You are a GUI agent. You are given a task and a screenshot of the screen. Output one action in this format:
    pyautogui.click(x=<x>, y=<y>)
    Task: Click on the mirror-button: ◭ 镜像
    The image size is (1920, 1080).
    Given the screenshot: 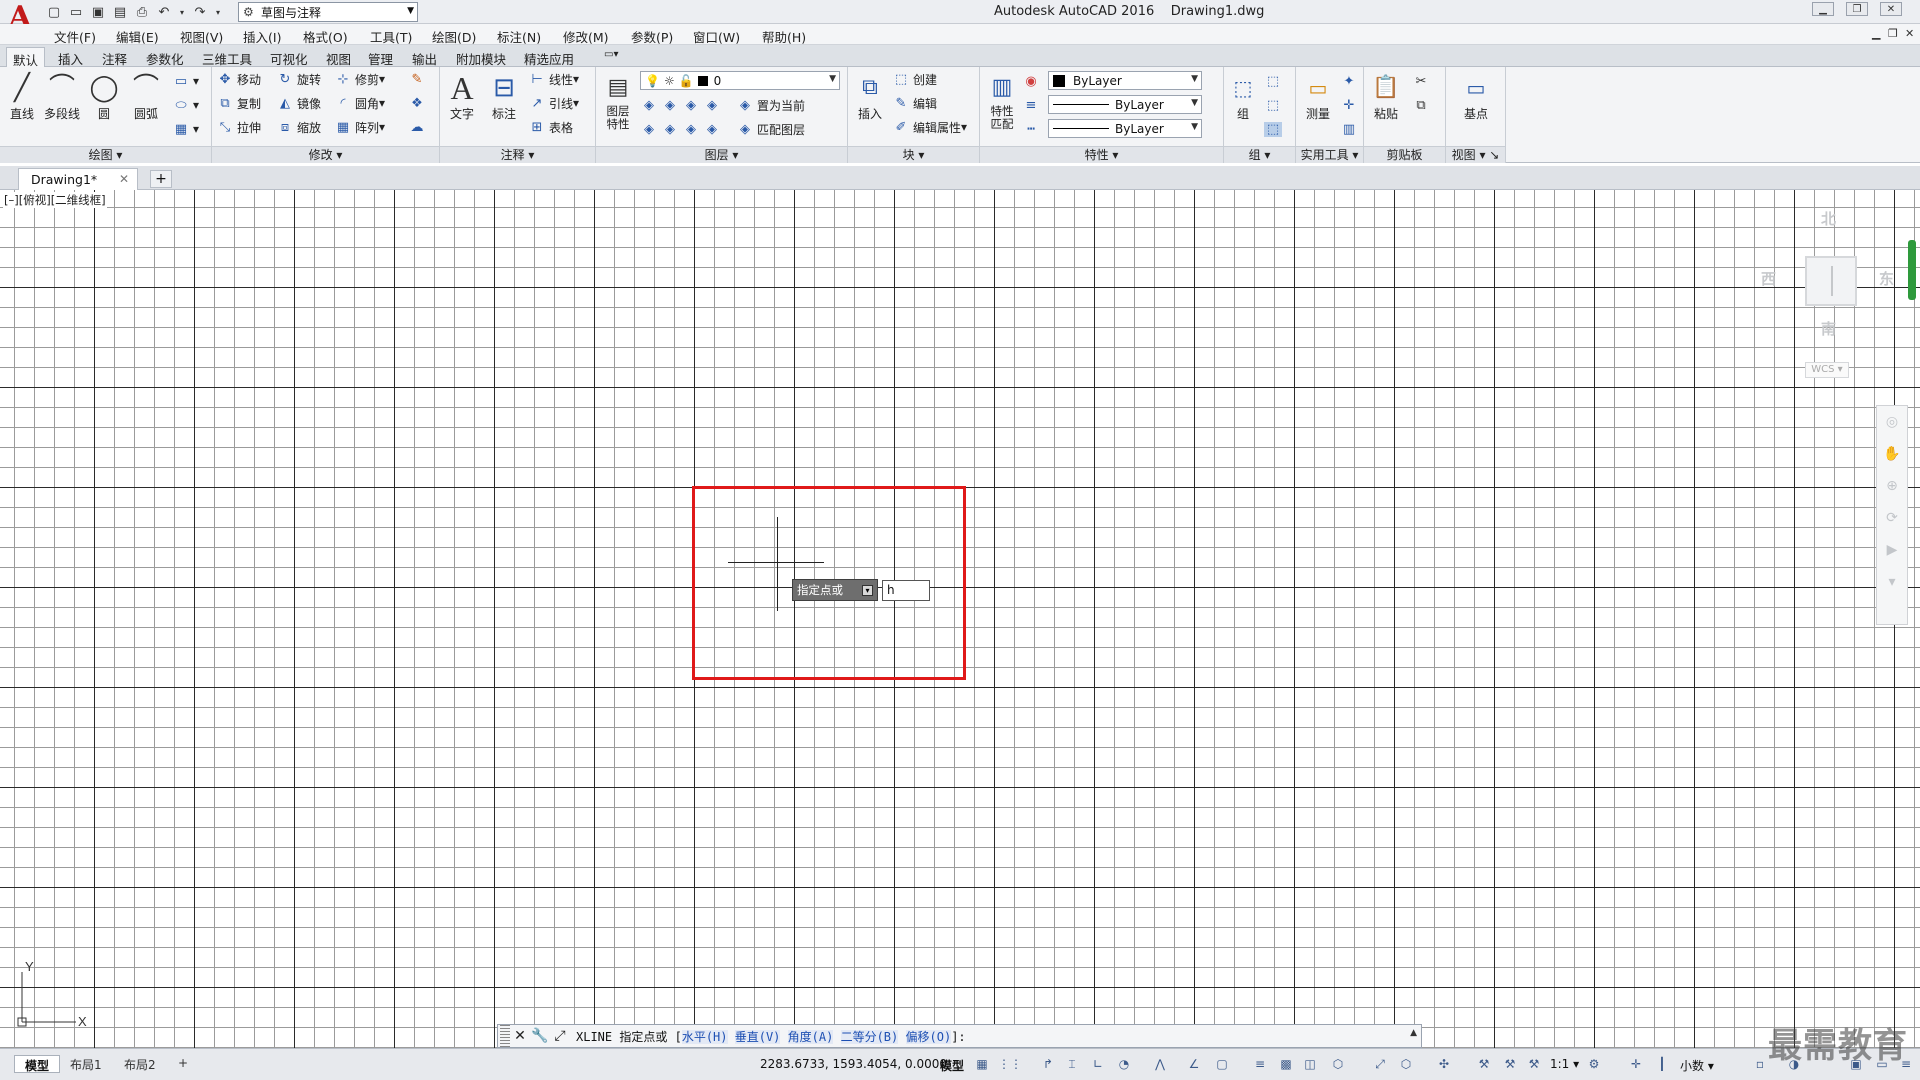 What is the action you would take?
    pyautogui.click(x=298, y=103)
    